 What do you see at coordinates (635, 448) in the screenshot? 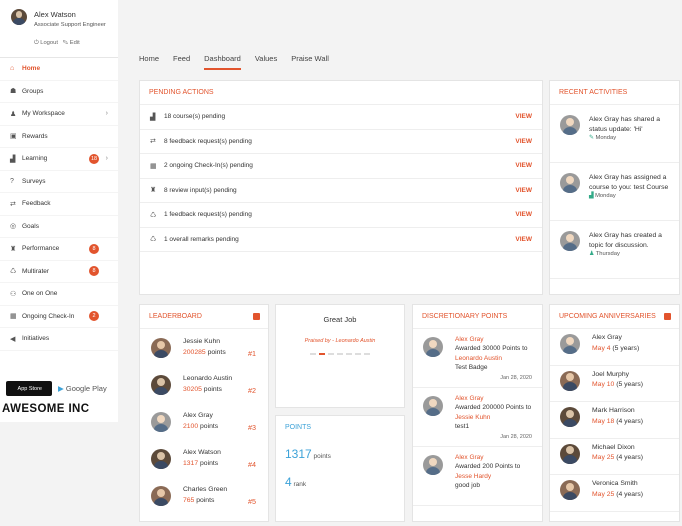
I see `anniversary-name: Michael Dixon` at bounding box center [635, 448].